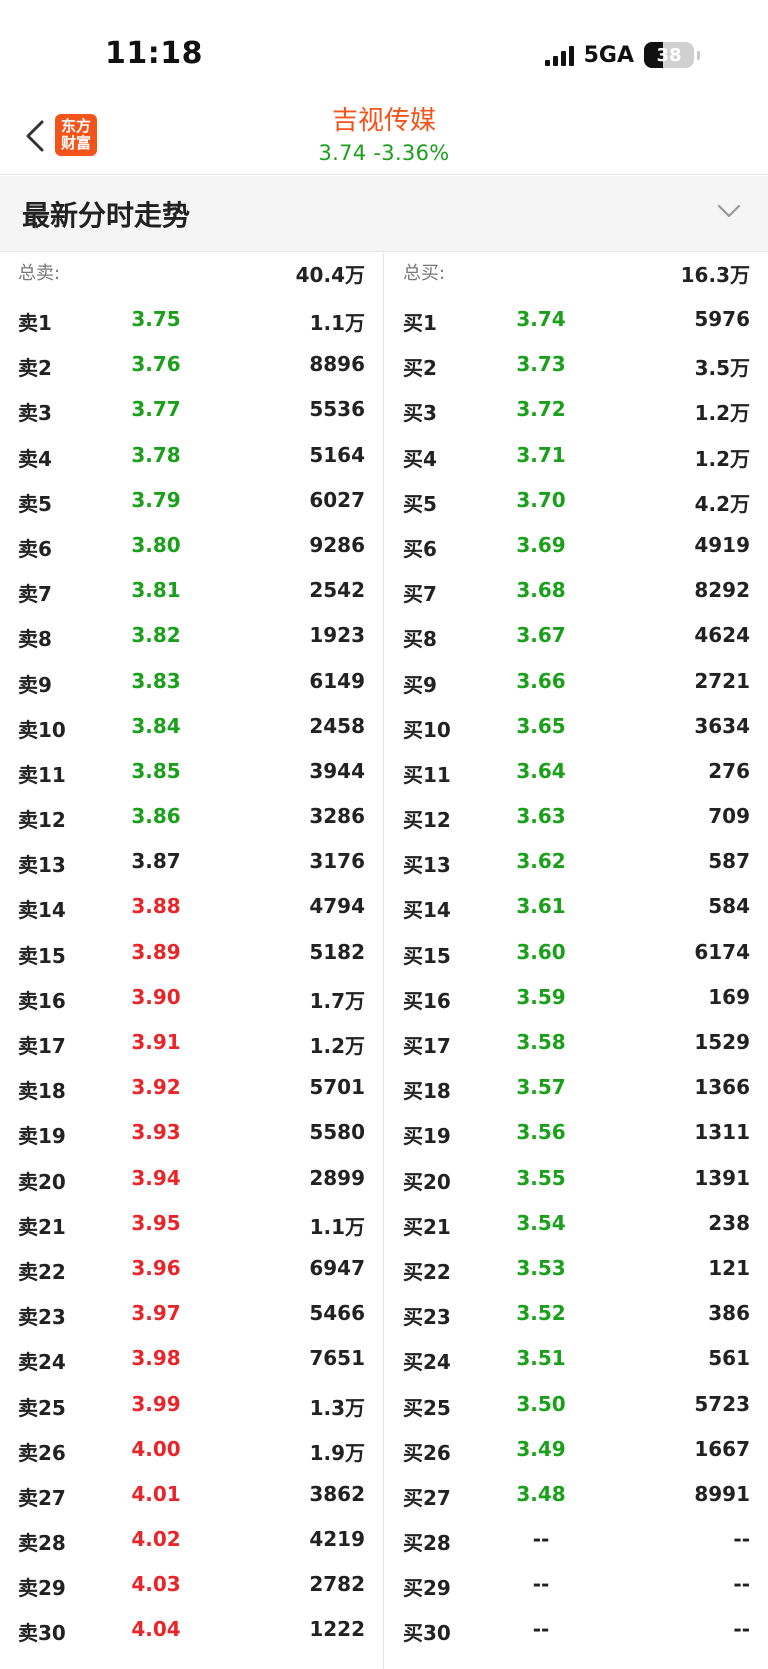  What do you see at coordinates (576, 1225) in the screenshot?
I see `buy-order-row: 买21 3.54 238` at bounding box center [576, 1225].